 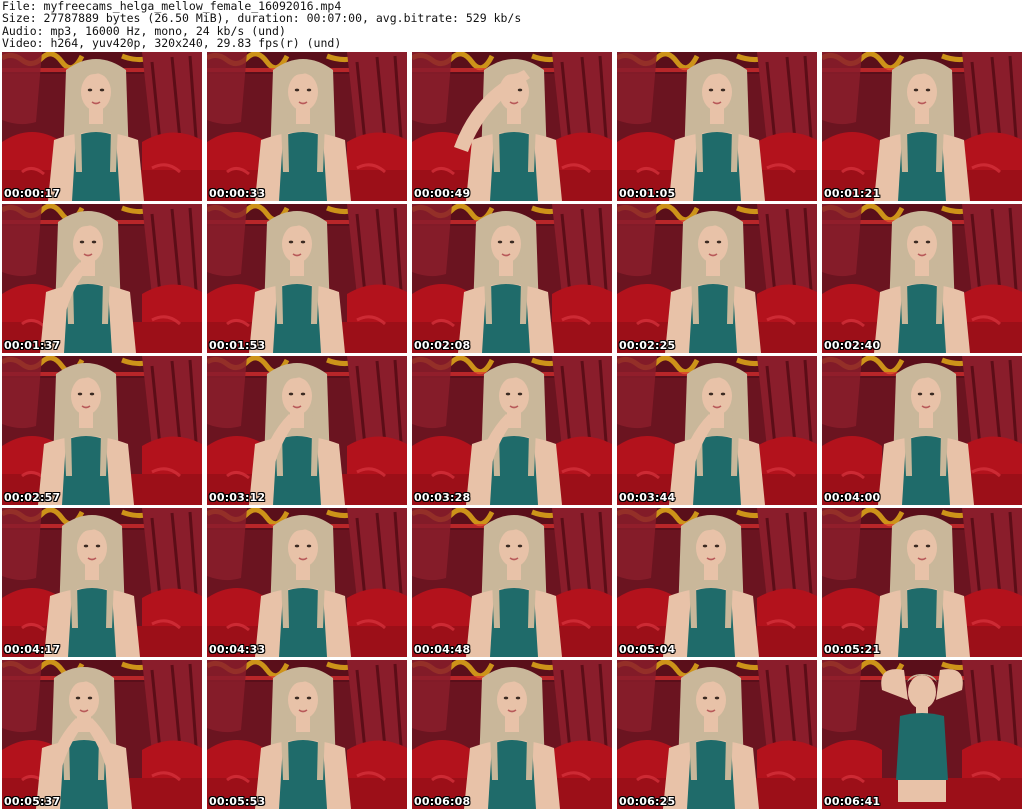 What do you see at coordinates (647, 345) in the screenshot?
I see `thumbnail-timestamp: 00:02:25` at bounding box center [647, 345].